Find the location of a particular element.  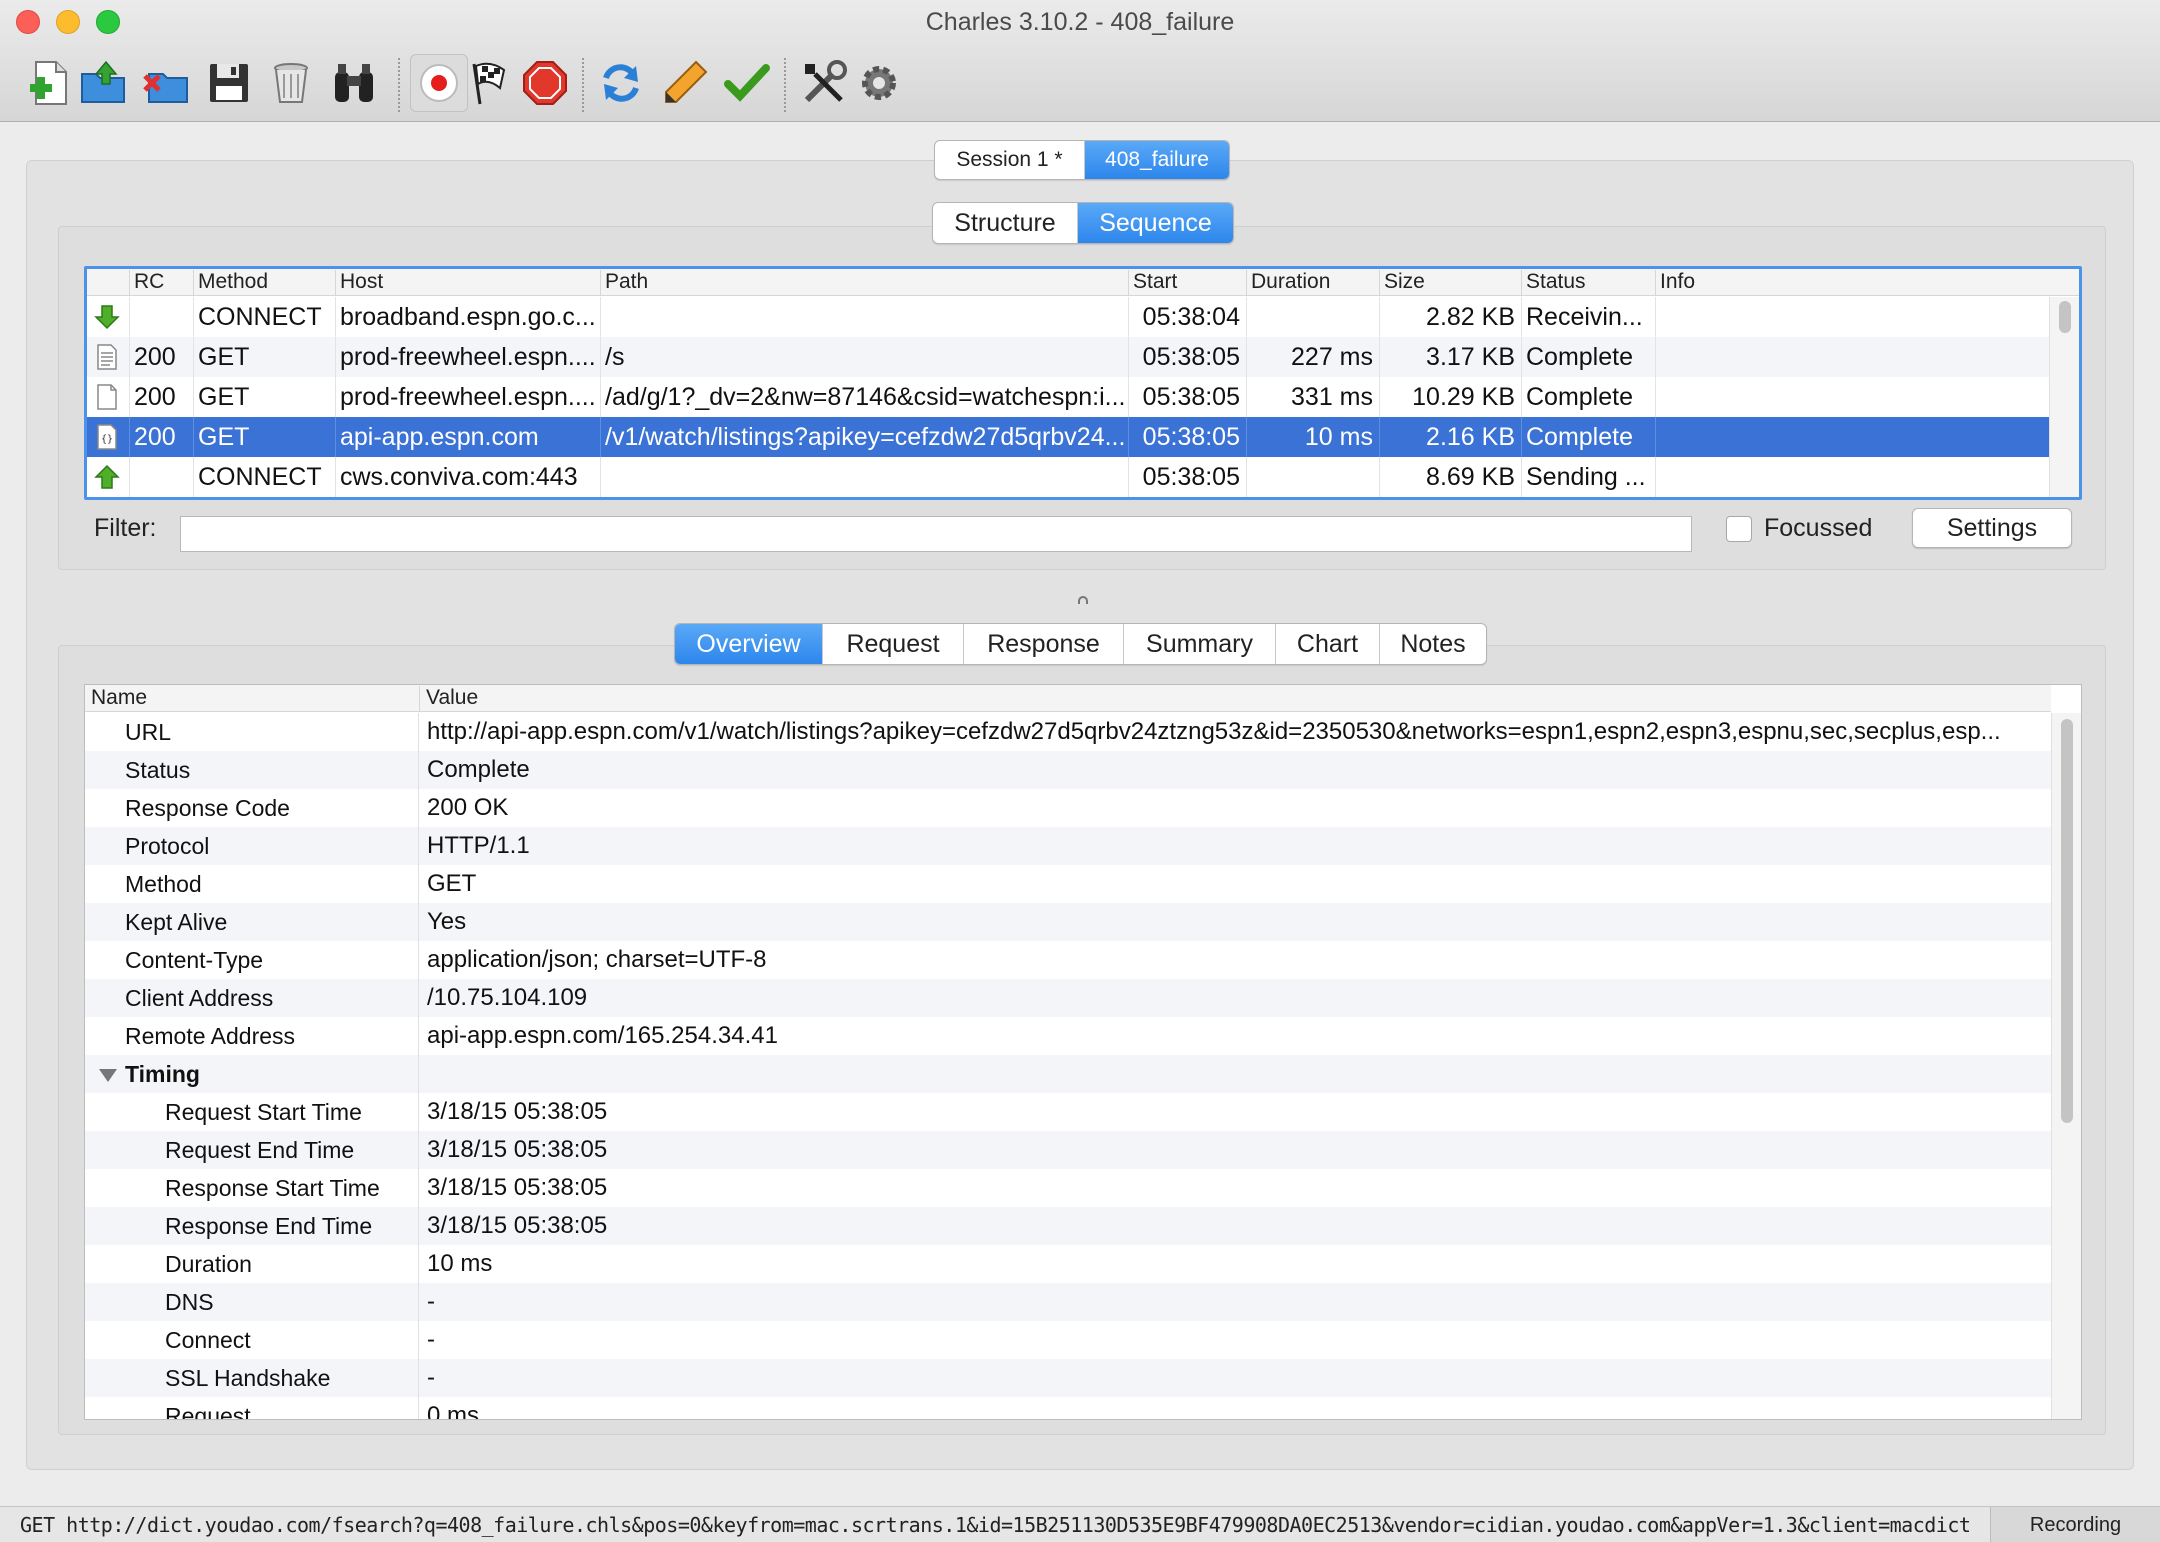

overview-scrollbar is located at coordinates (2066, 1066).